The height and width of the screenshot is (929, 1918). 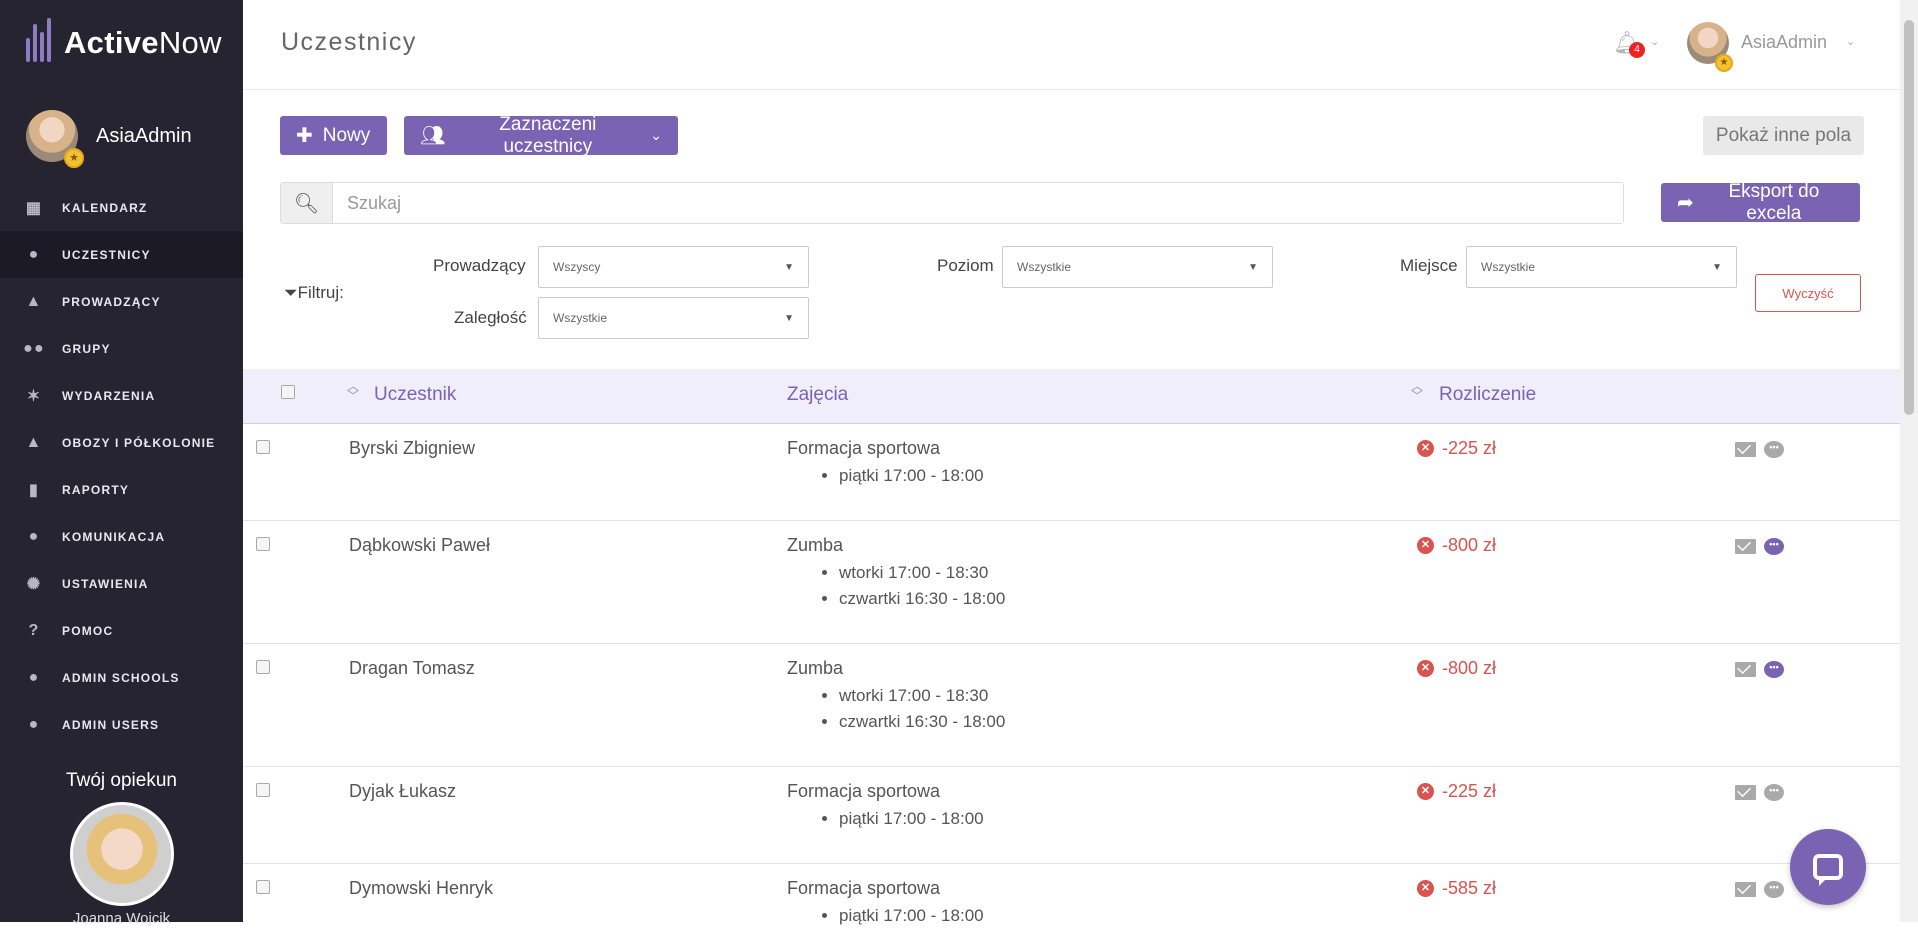 What do you see at coordinates (121, 677) in the screenshot?
I see `sidebar-item-admin-schools: ● ADMIN SCHOOLS` at bounding box center [121, 677].